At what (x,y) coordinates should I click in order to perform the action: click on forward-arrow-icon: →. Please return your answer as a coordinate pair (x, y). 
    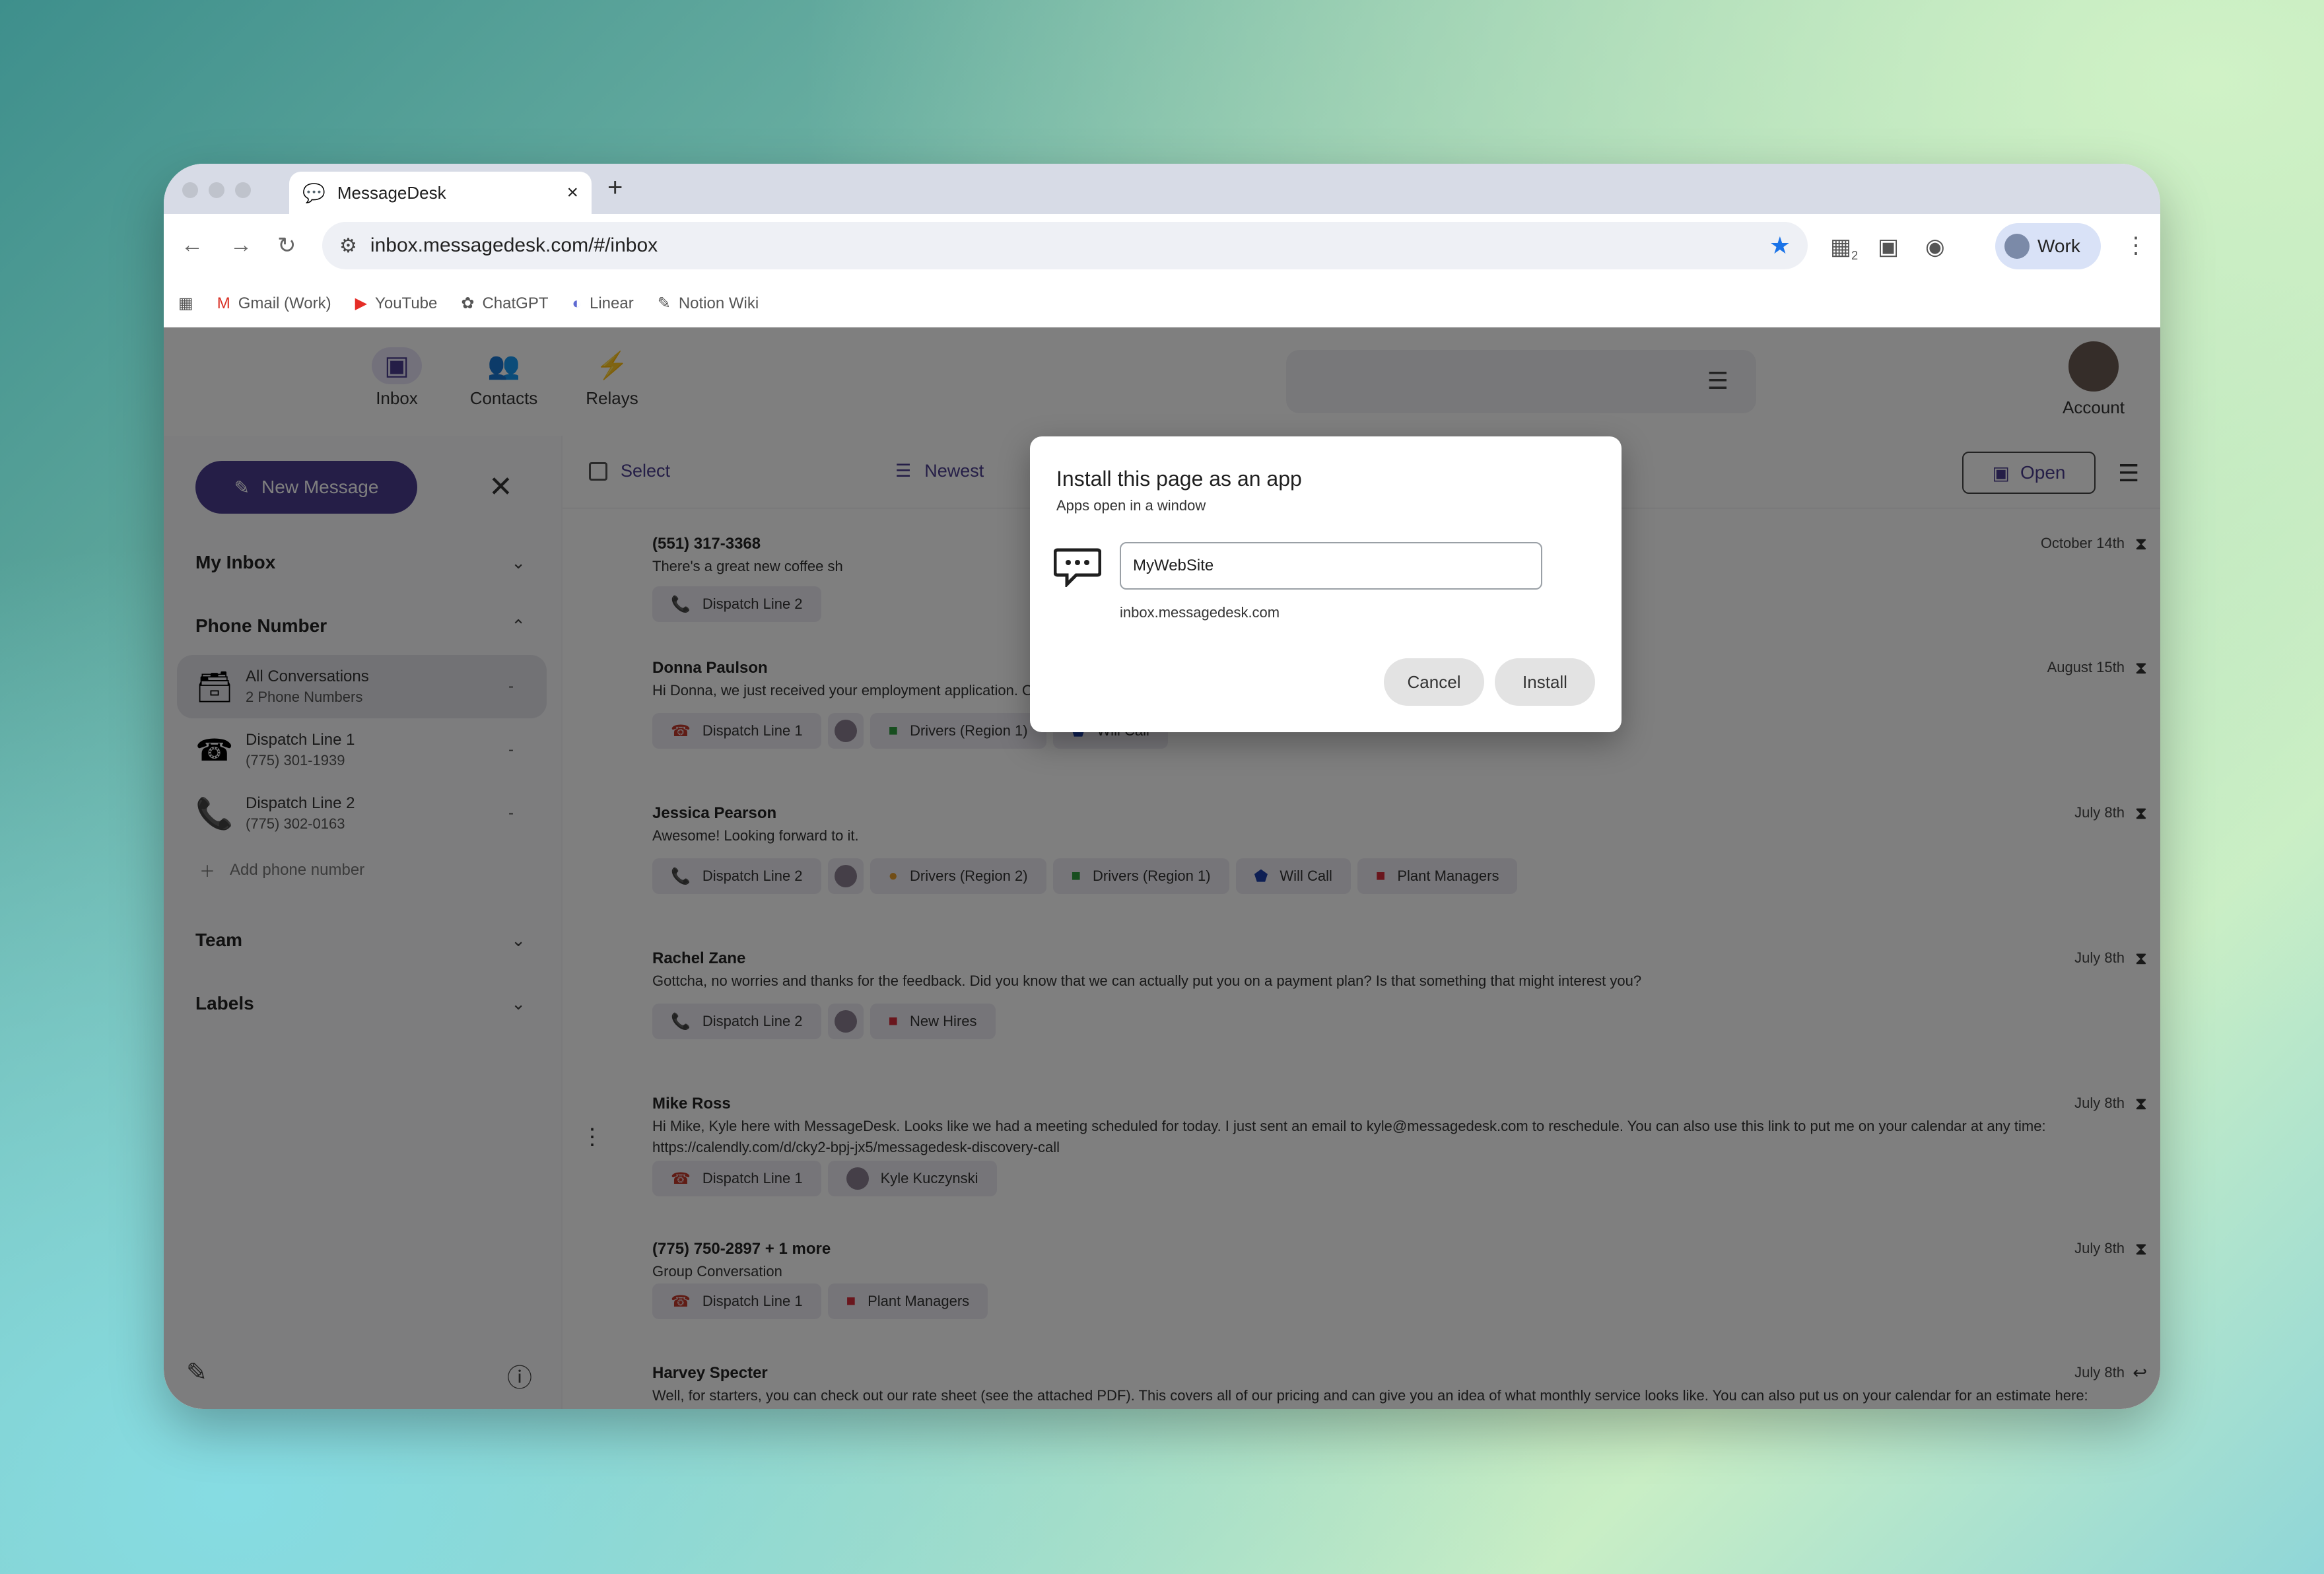
    Looking at the image, I should click on (241, 245).